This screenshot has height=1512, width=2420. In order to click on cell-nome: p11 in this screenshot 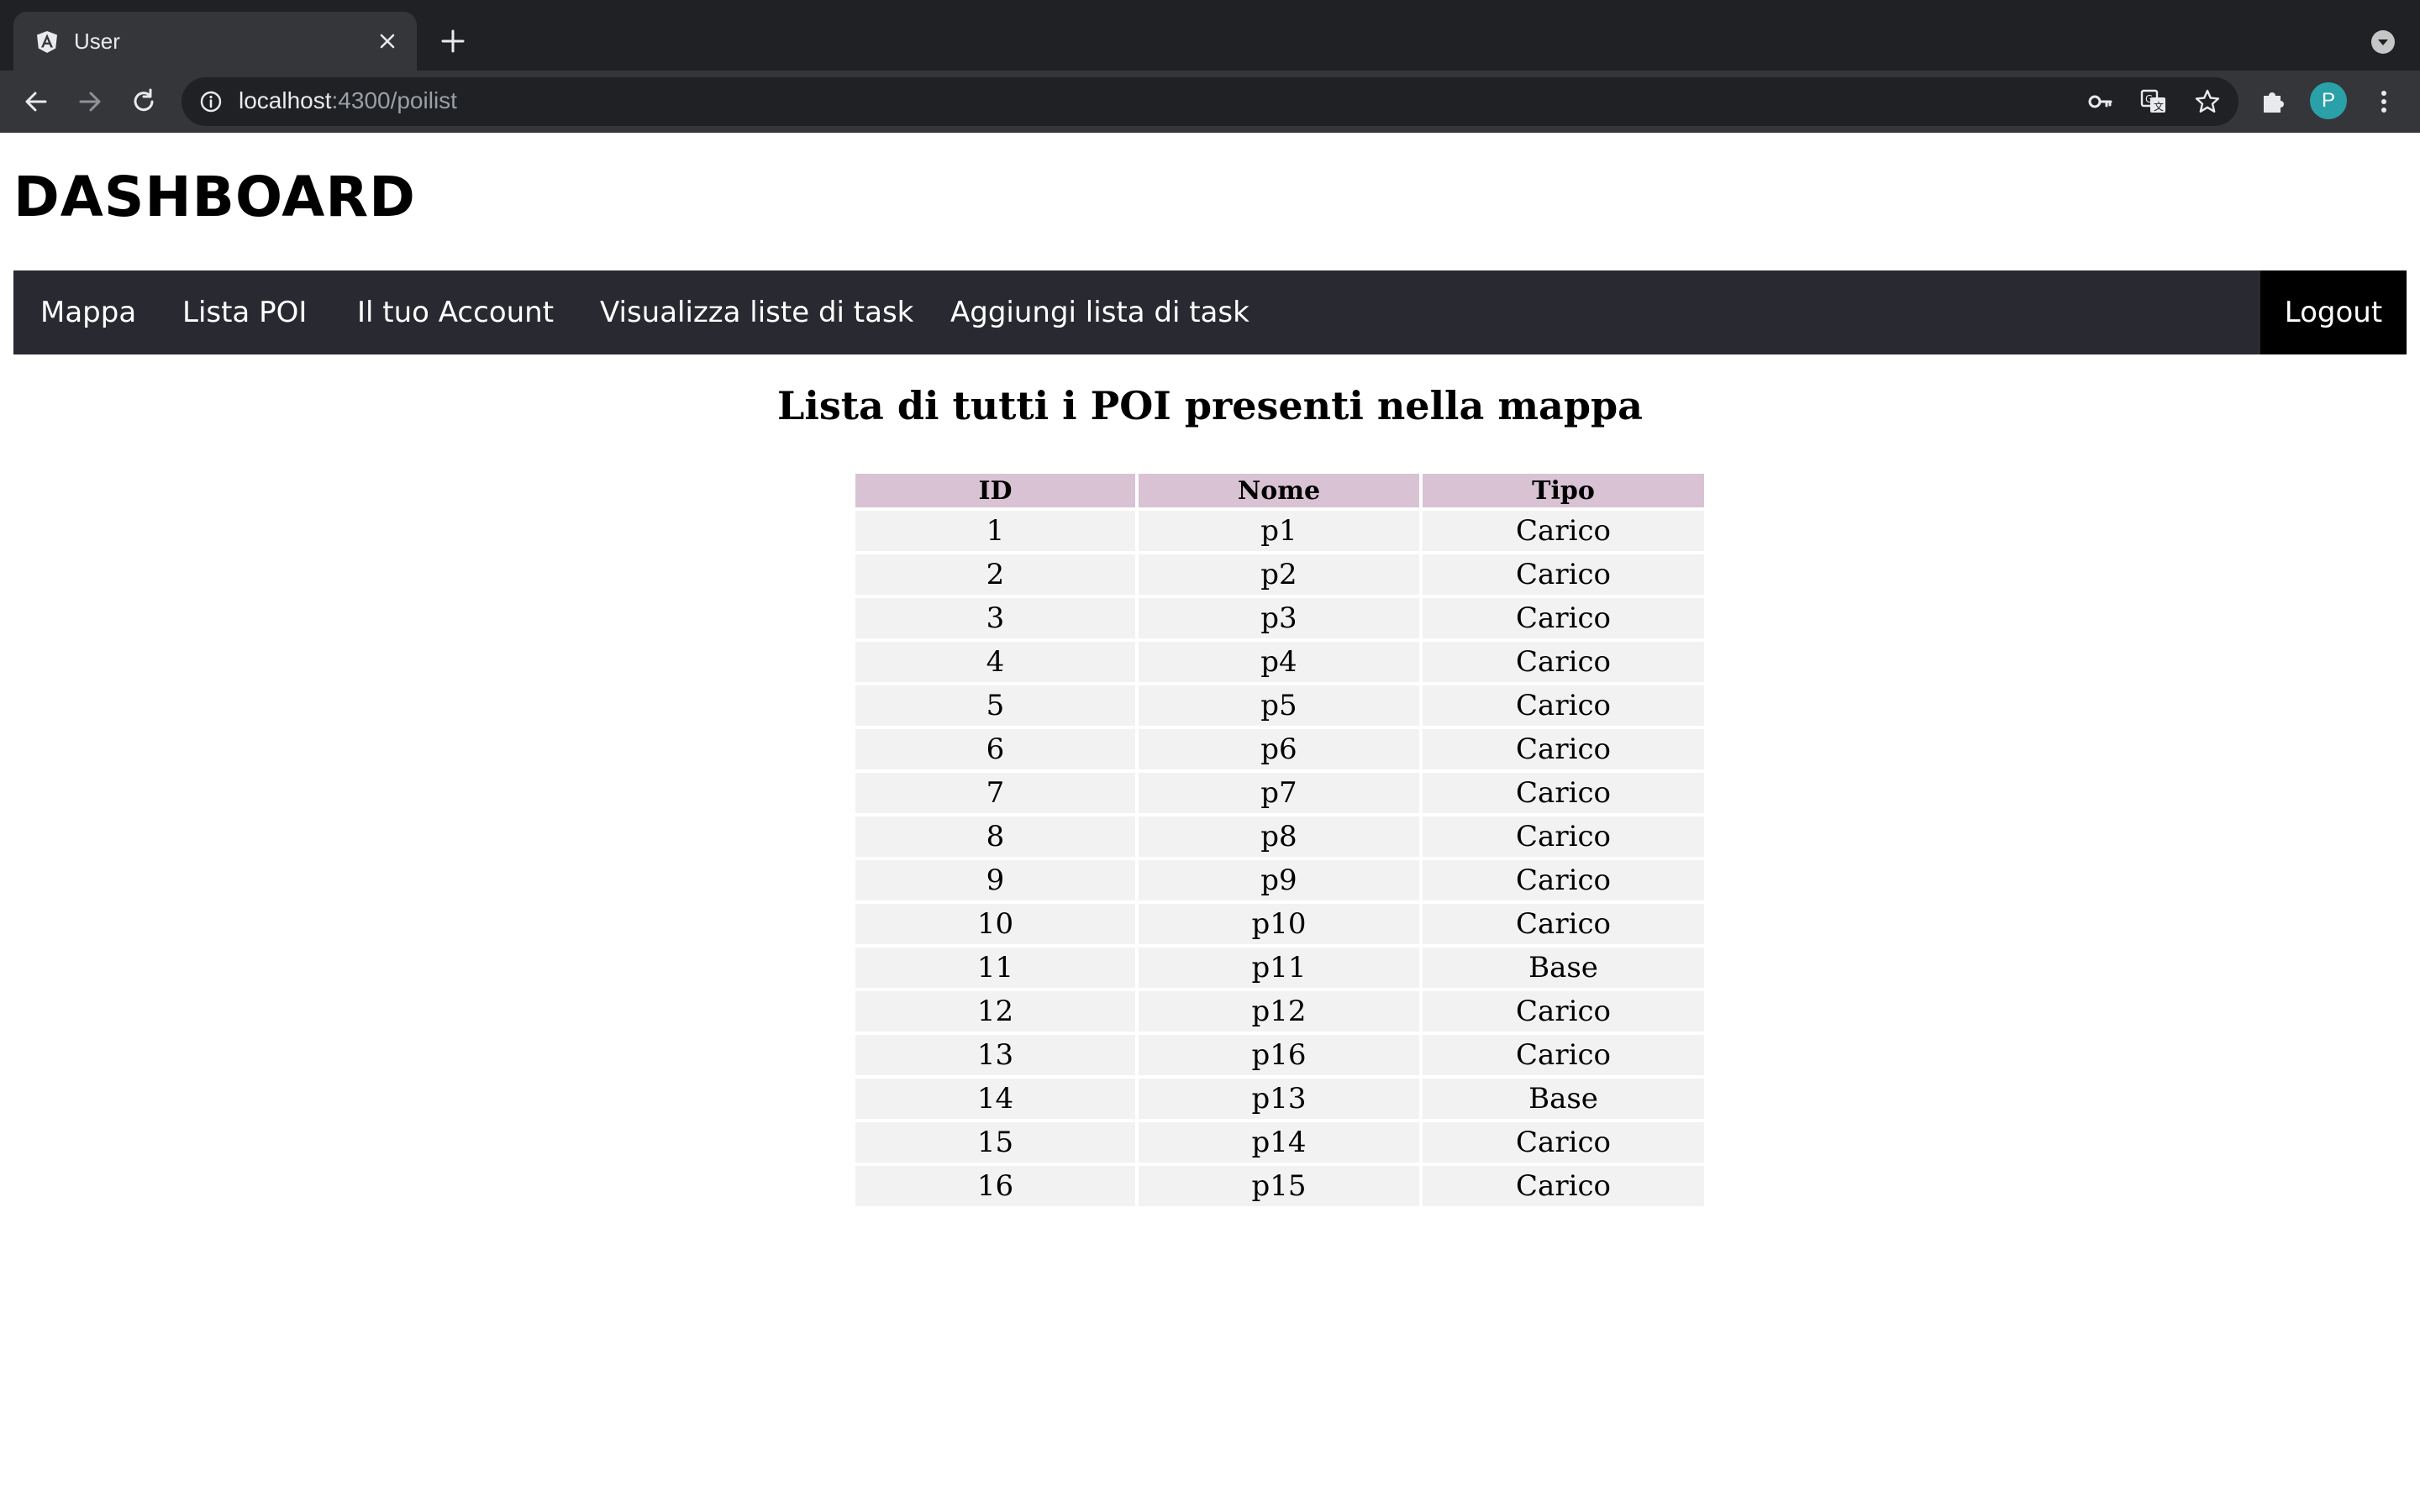, I will do `click(1279, 968)`.